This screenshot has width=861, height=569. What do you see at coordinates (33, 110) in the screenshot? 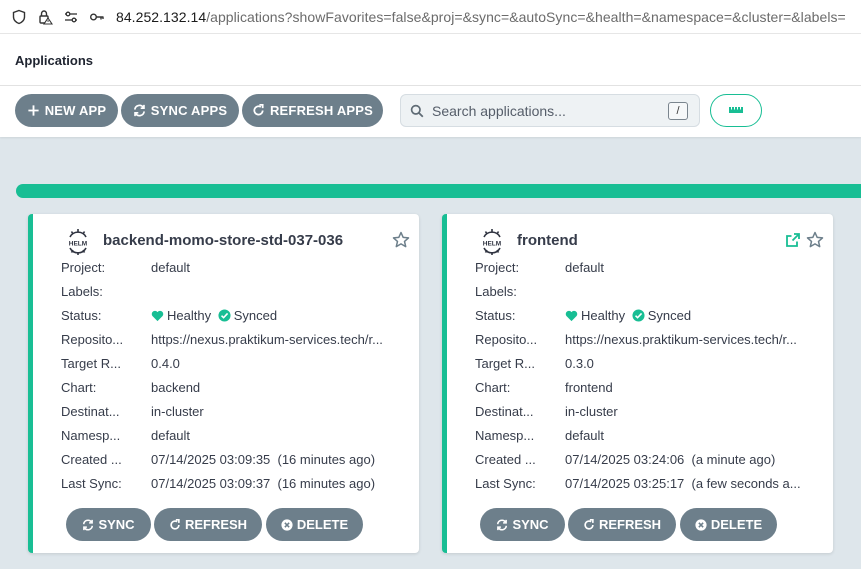
I see `plus-icon` at bounding box center [33, 110].